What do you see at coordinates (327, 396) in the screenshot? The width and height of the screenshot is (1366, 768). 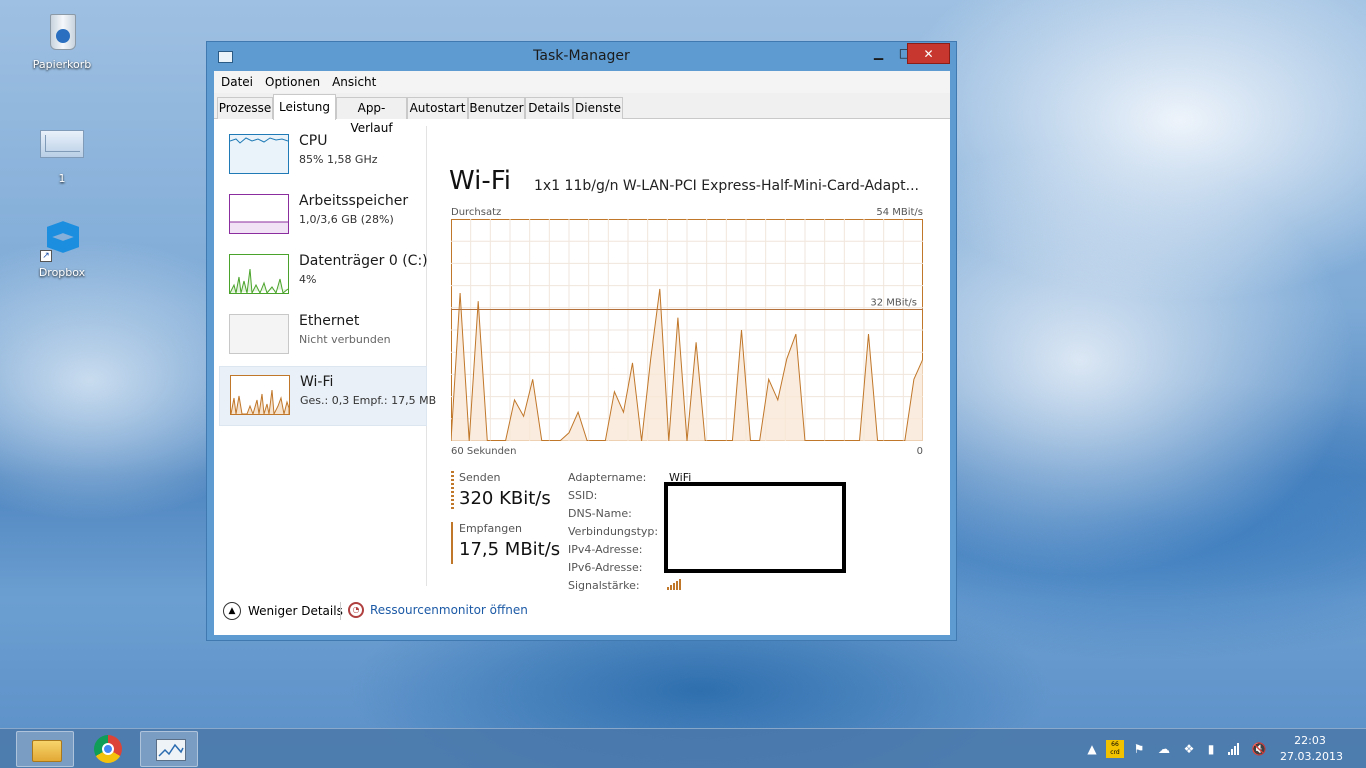 I see `sidebar-item-wifi: Wi-Fi Ges.: 0,3 Empf.: 17,5 MB` at bounding box center [327, 396].